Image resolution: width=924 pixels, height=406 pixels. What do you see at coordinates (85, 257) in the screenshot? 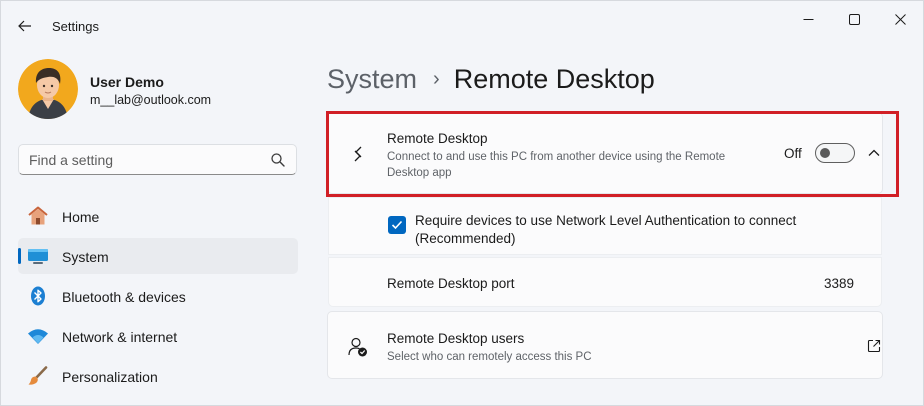
I see `nav-label-system: System` at bounding box center [85, 257].